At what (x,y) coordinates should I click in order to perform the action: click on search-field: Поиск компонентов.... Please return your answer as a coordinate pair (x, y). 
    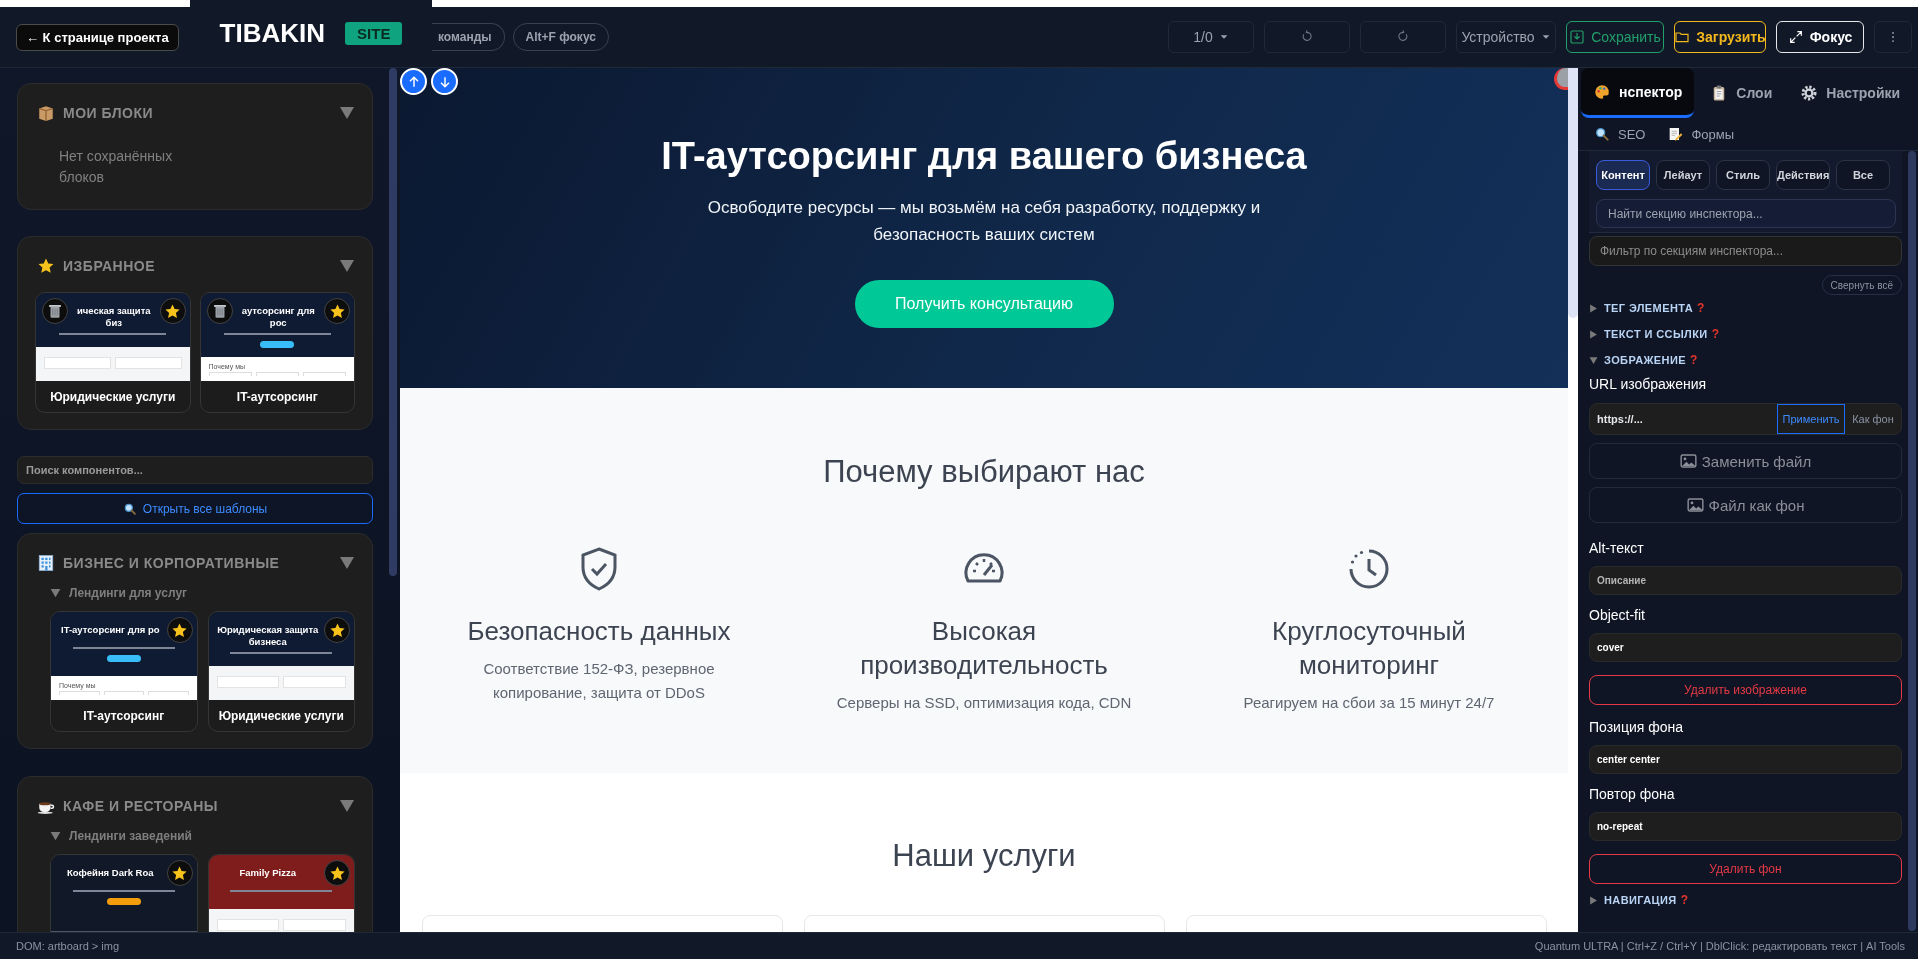
    Looking at the image, I should click on (195, 470).